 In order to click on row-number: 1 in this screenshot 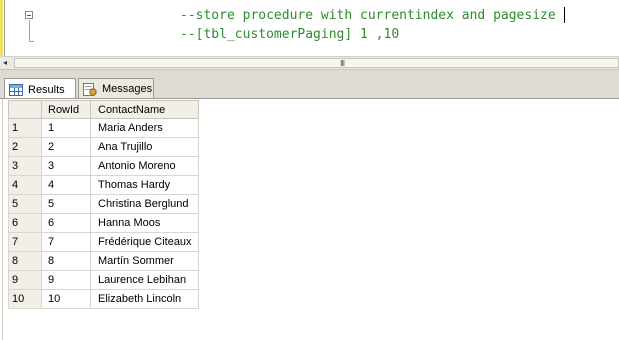, I will do `click(25, 128)`.